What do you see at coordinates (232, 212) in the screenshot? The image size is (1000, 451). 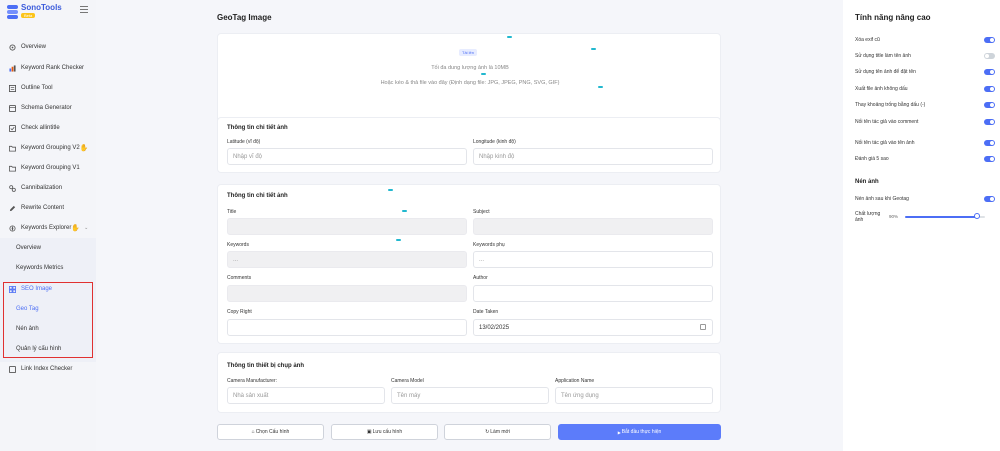 I see `title-label: Title` at bounding box center [232, 212].